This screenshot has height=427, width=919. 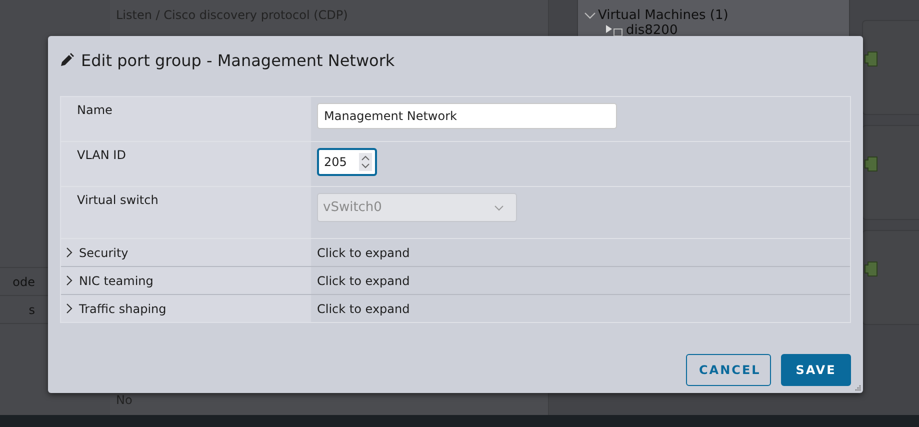 I want to click on section-label: NIC teaming, so click(x=116, y=281).